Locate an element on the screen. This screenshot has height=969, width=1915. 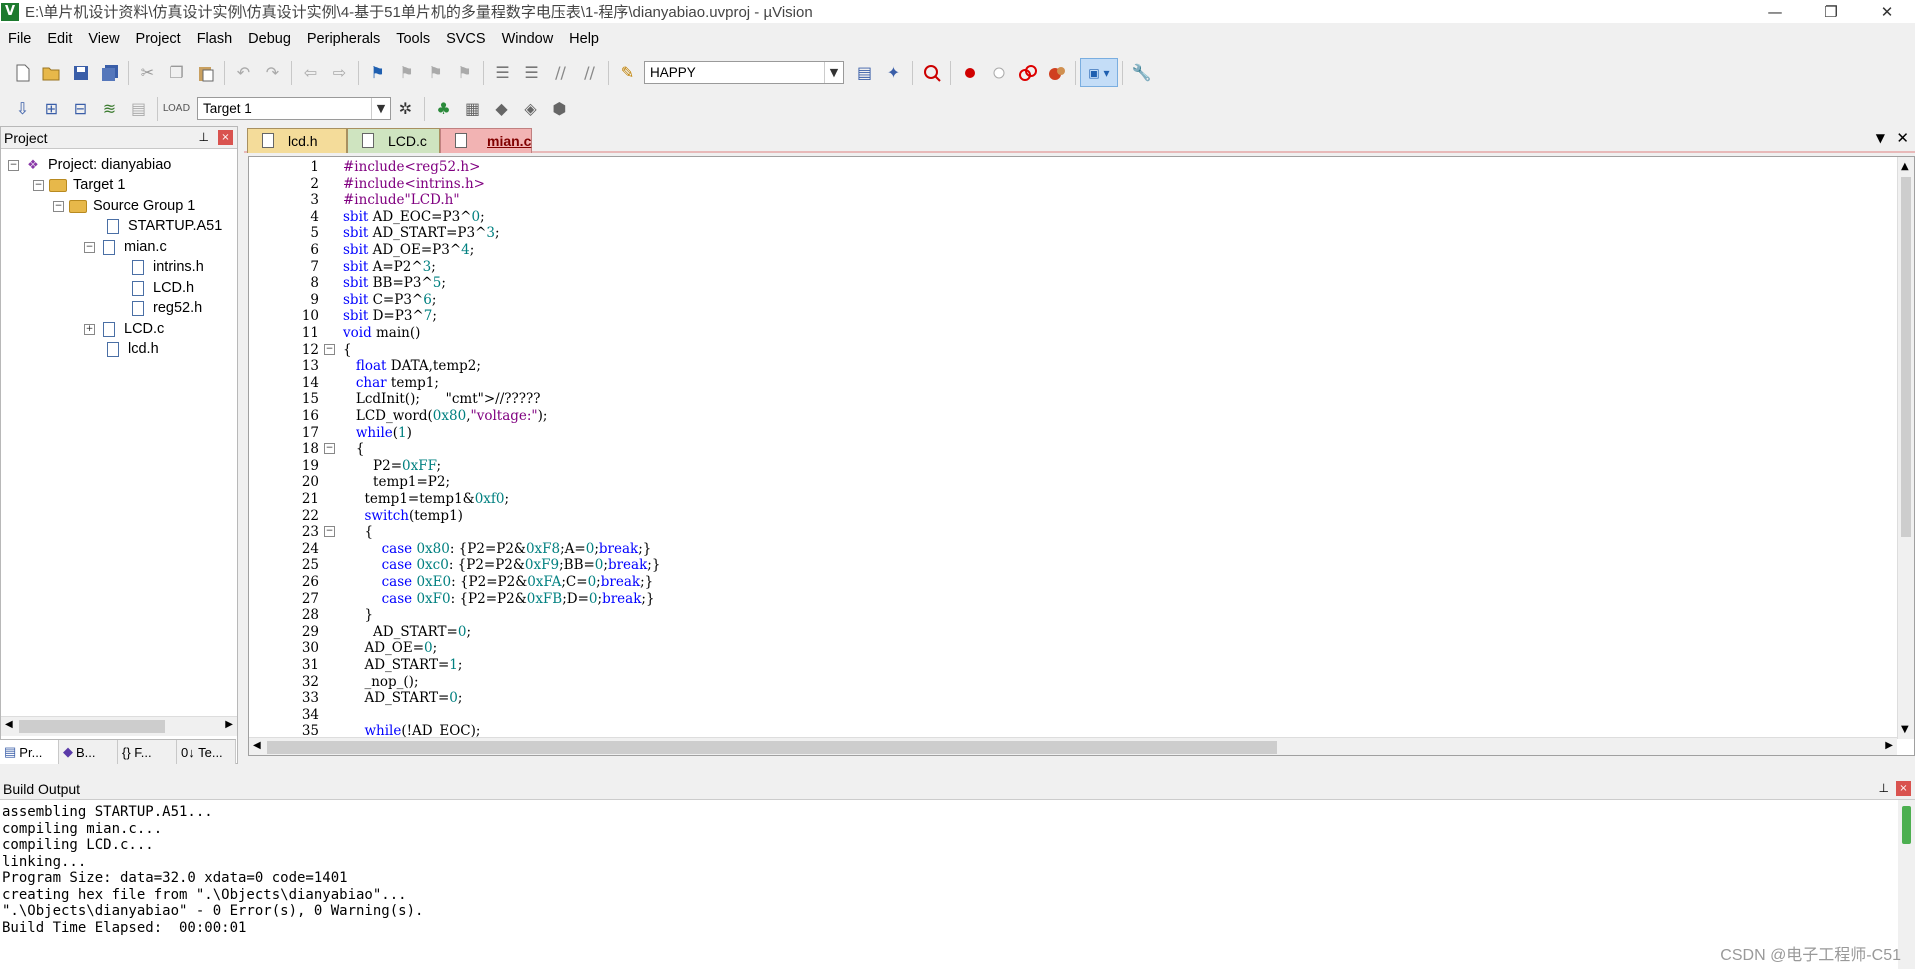
tab-mian-c: mian.c is located at coordinates (486, 140).